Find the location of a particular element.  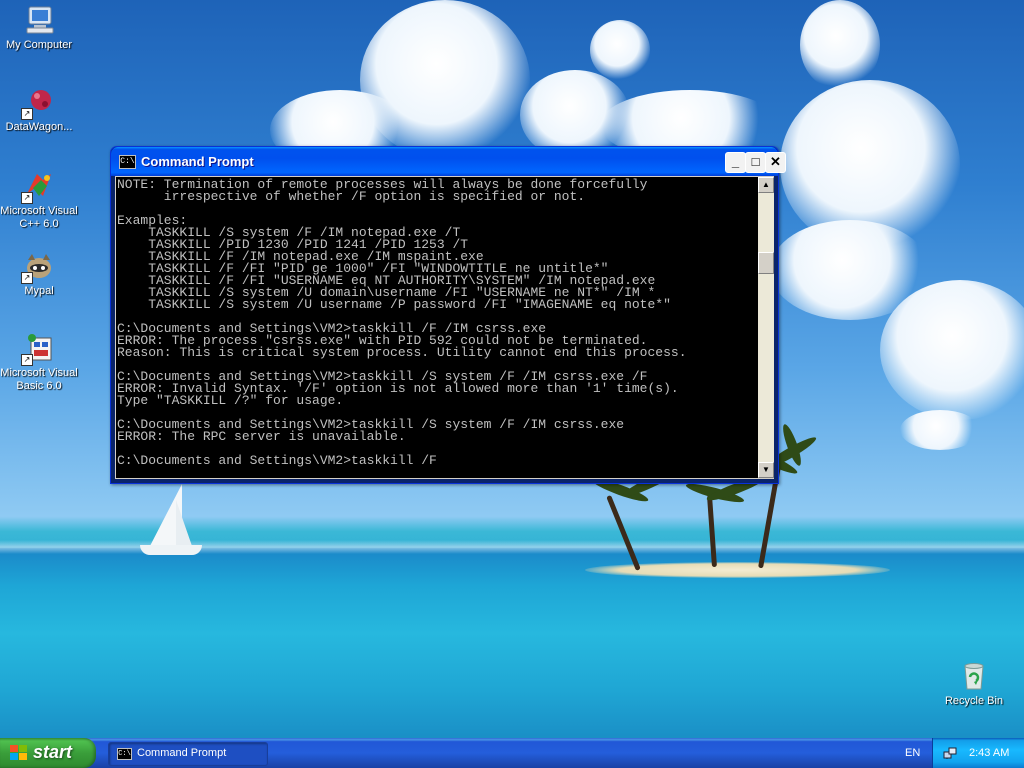

minimize-button: _ is located at coordinates (735, 162).